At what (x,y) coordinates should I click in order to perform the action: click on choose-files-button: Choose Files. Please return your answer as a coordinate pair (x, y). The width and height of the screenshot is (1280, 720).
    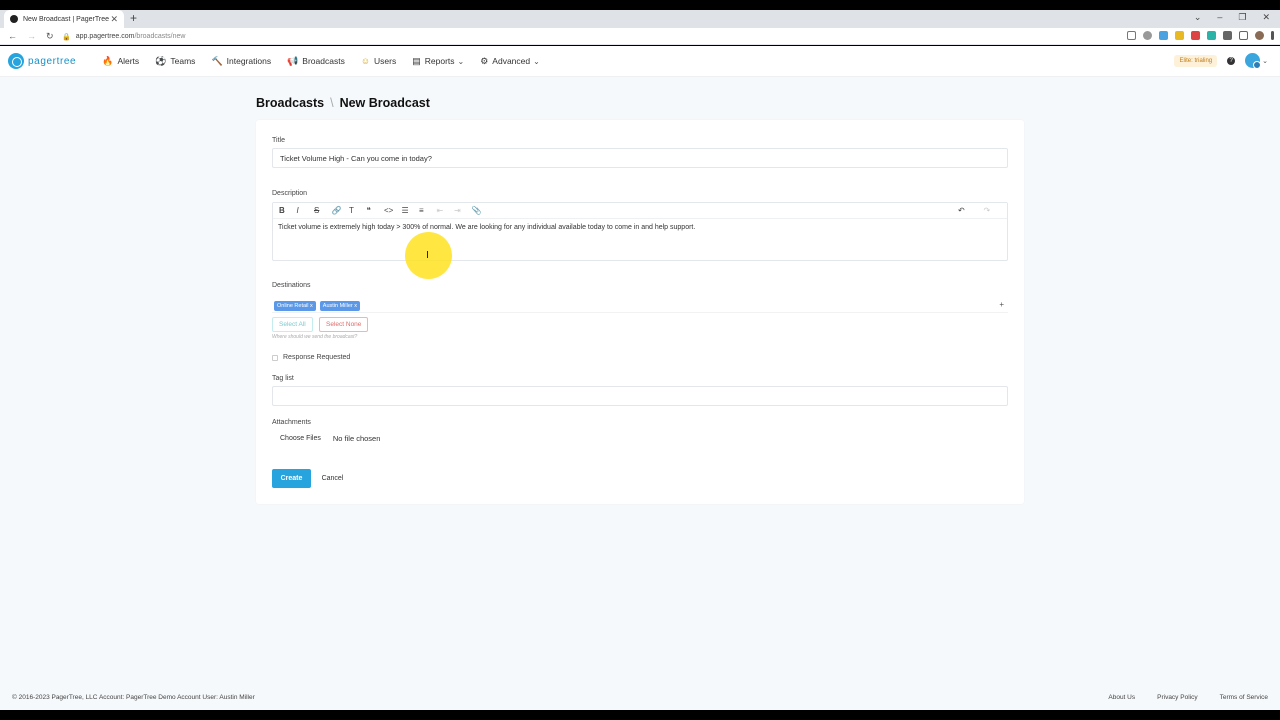
    Looking at the image, I should click on (300, 438).